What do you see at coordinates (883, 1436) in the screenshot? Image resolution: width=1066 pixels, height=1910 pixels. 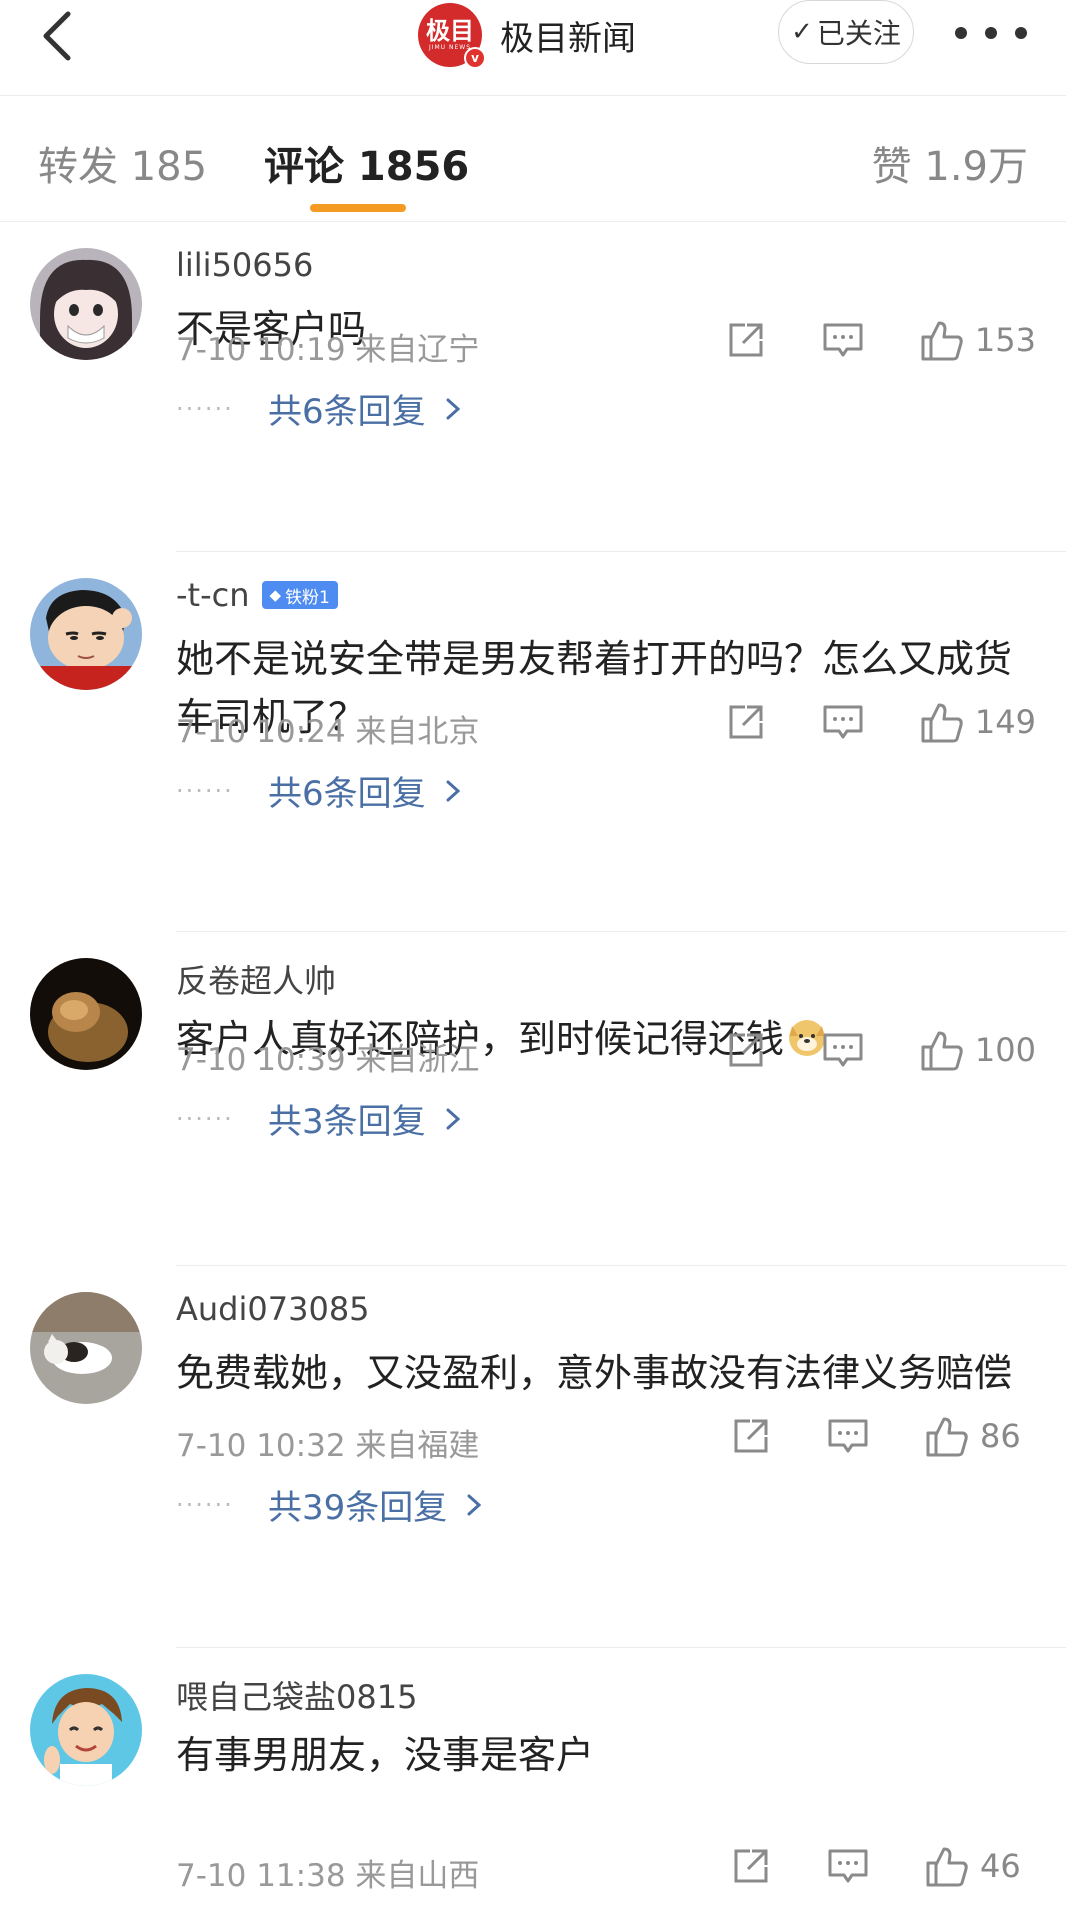 I see `comment-actions: 86` at bounding box center [883, 1436].